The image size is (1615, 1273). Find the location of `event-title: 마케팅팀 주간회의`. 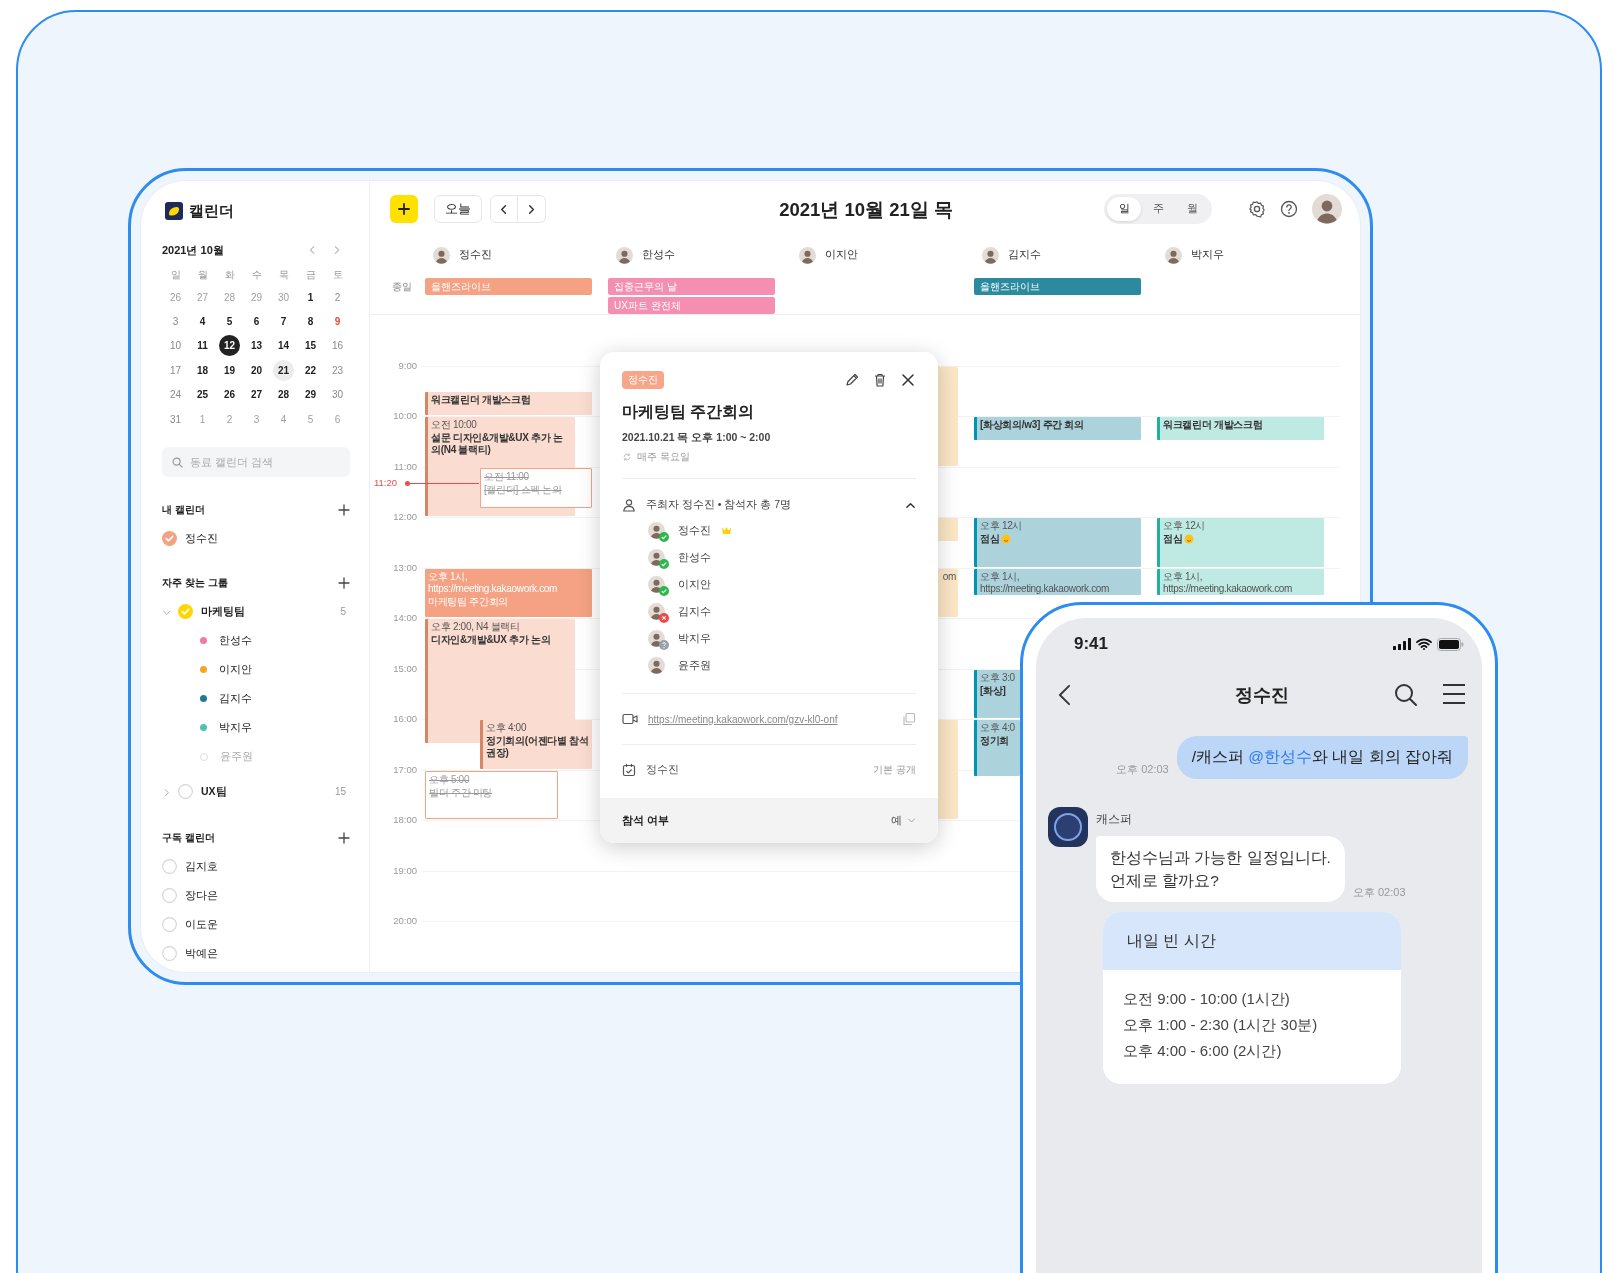

event-title: 마케팅팀 주간회의 is located at coordinates (689, 412).